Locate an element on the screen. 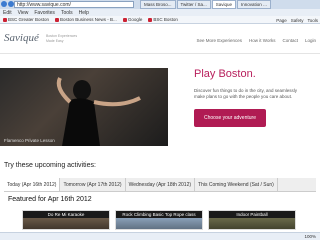 Image resolution: width=320 pixels, height=240 pixels. safety-menu: Safety is located at coordinates (297, 20).